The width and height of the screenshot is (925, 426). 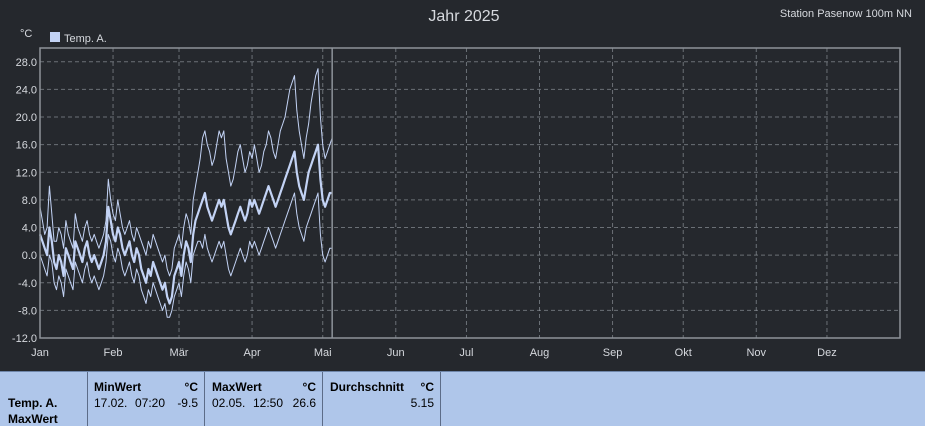 What do you see at coordinates (268, 403) in the screenshot?
I see `max-time: 12:50` at bounding box center [268, 403].